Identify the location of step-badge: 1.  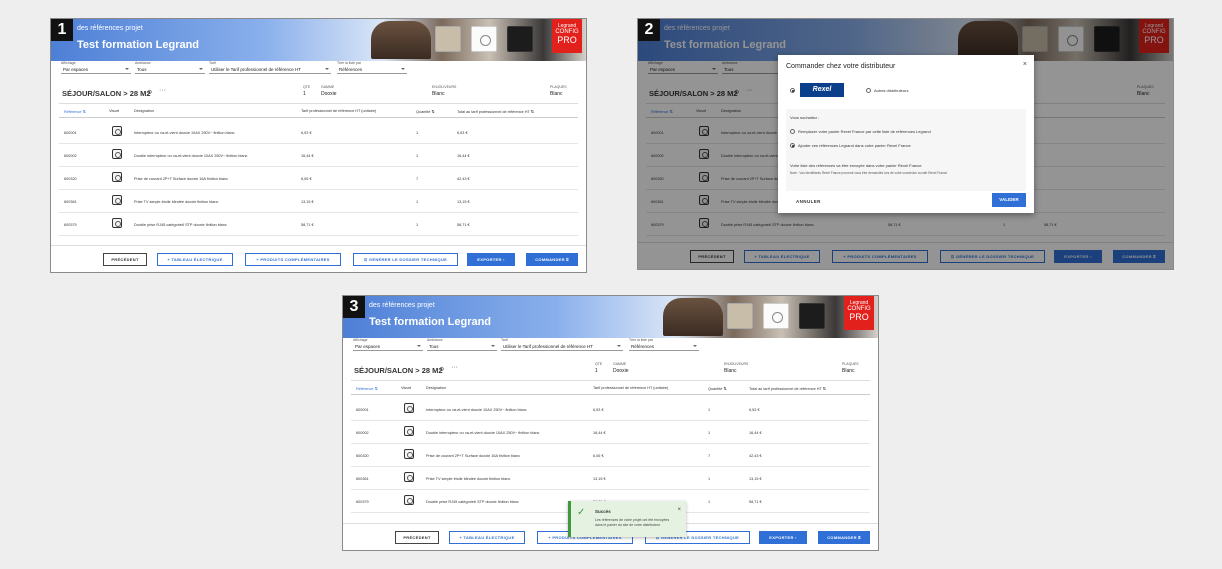
(62, 30).